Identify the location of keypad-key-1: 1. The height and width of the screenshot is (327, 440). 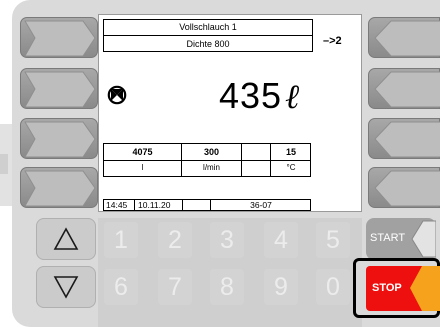
(121, 240).